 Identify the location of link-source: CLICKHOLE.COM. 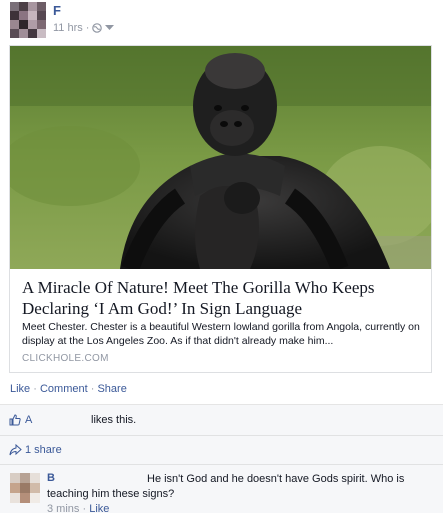
(65, 358).